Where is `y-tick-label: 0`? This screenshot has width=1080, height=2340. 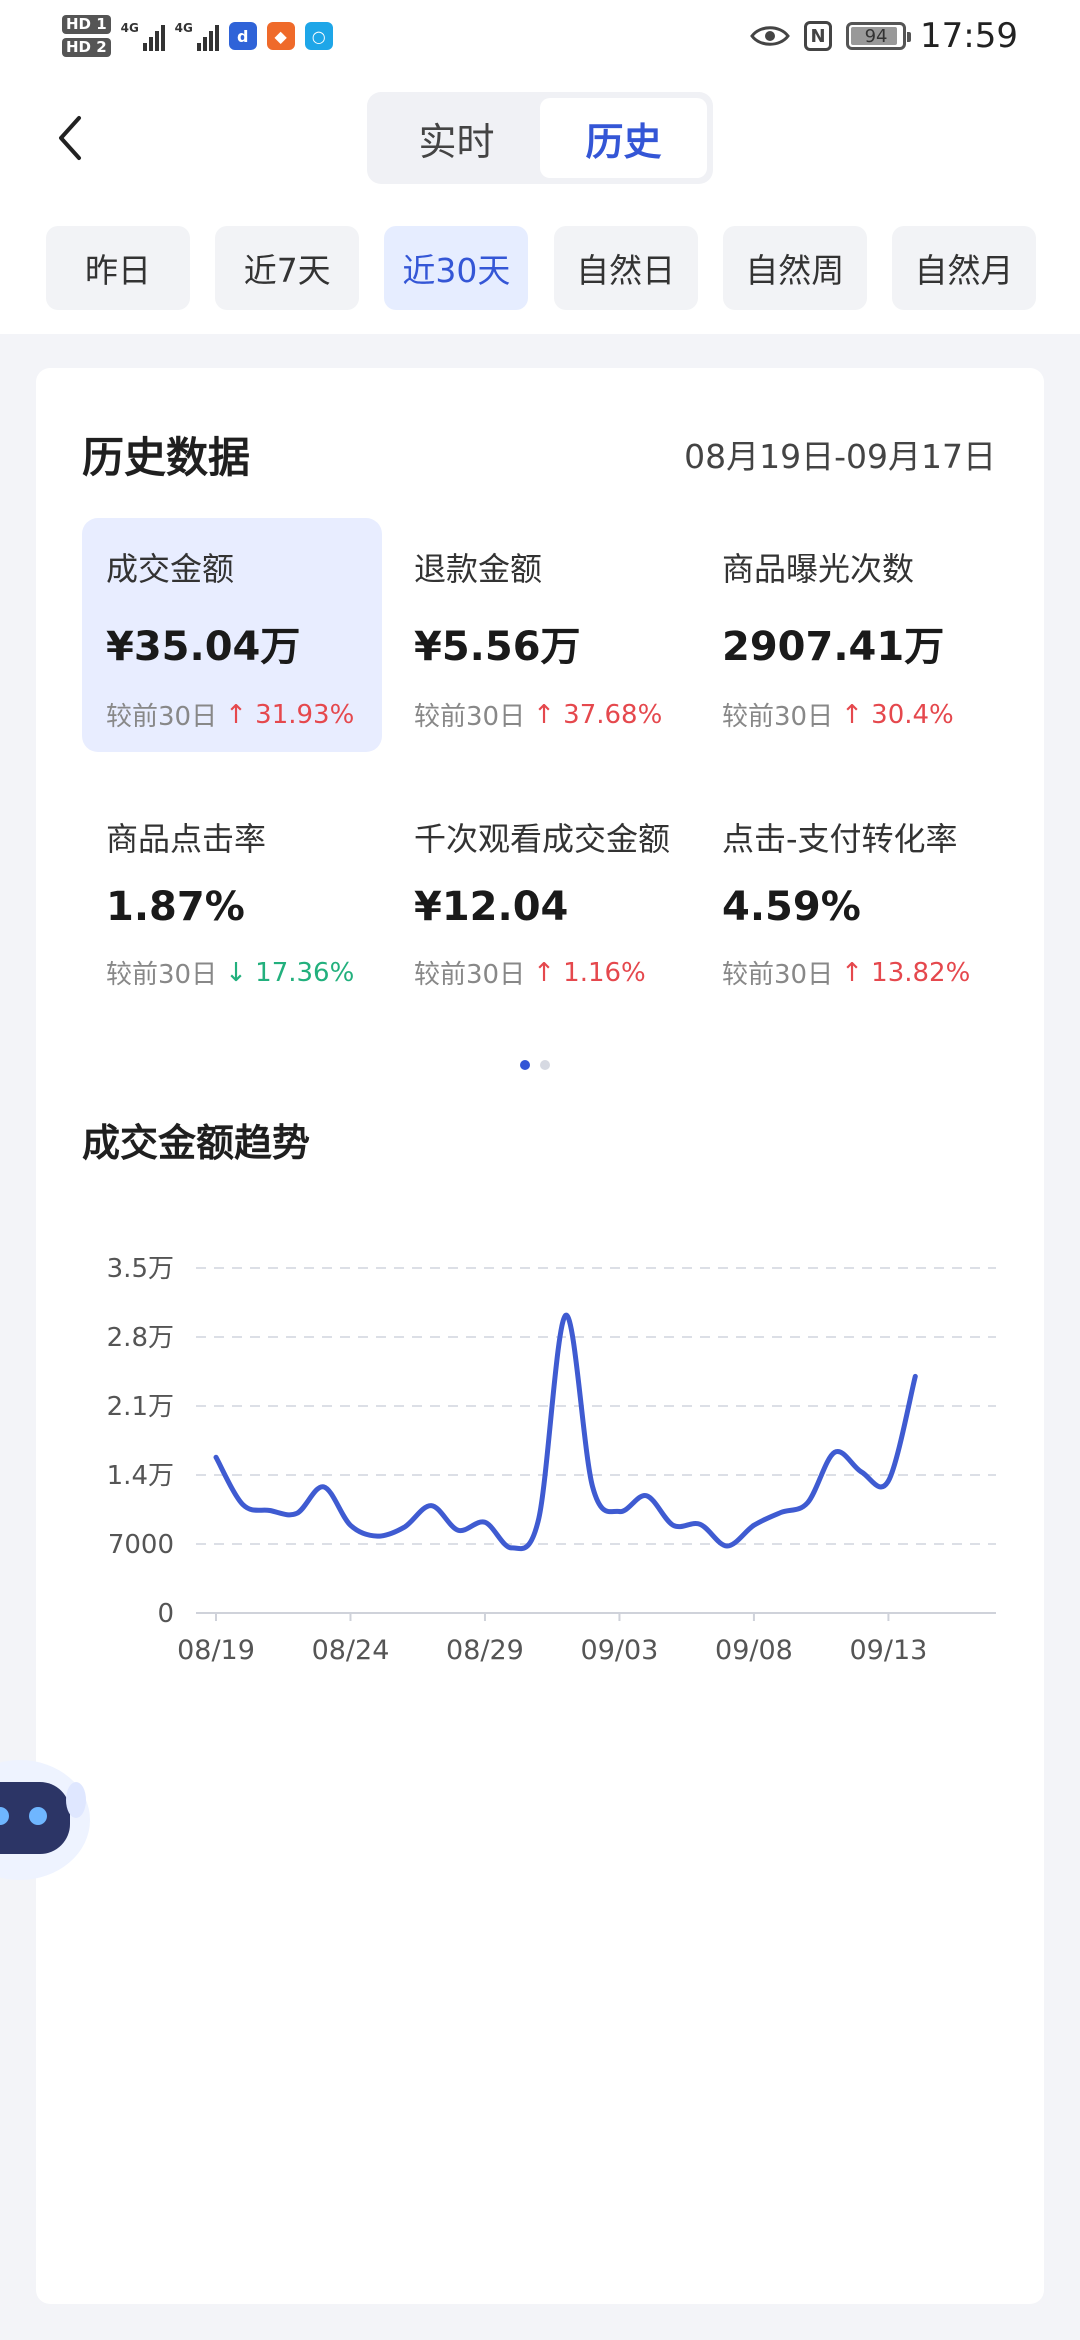
y-tick-label: 0 is located at coordinates (165, 1614).